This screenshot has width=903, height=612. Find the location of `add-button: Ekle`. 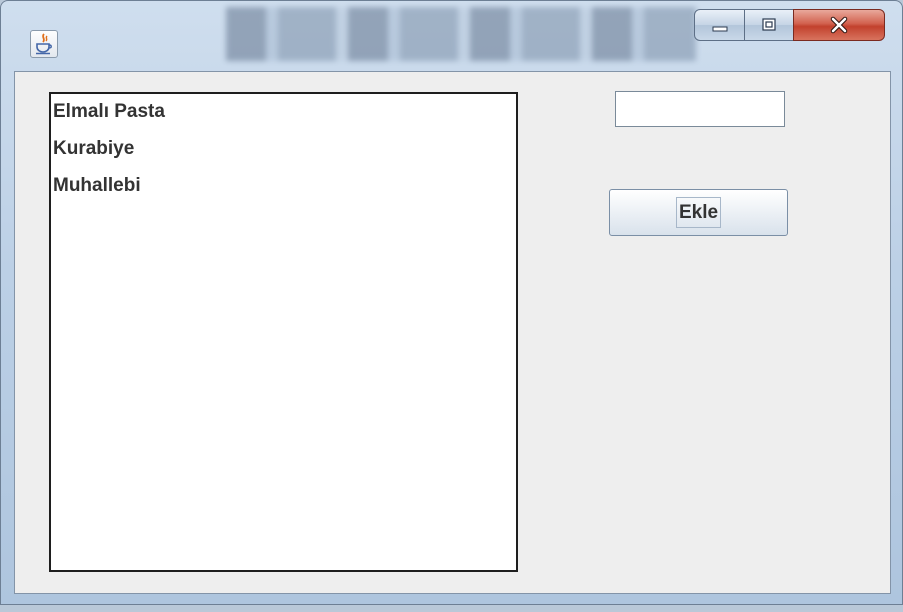

add-button: Ekle is located at coordinates (698, 212).